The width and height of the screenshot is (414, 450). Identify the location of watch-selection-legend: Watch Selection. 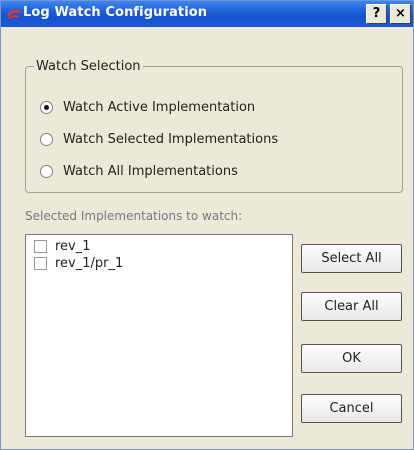
(88, 66).